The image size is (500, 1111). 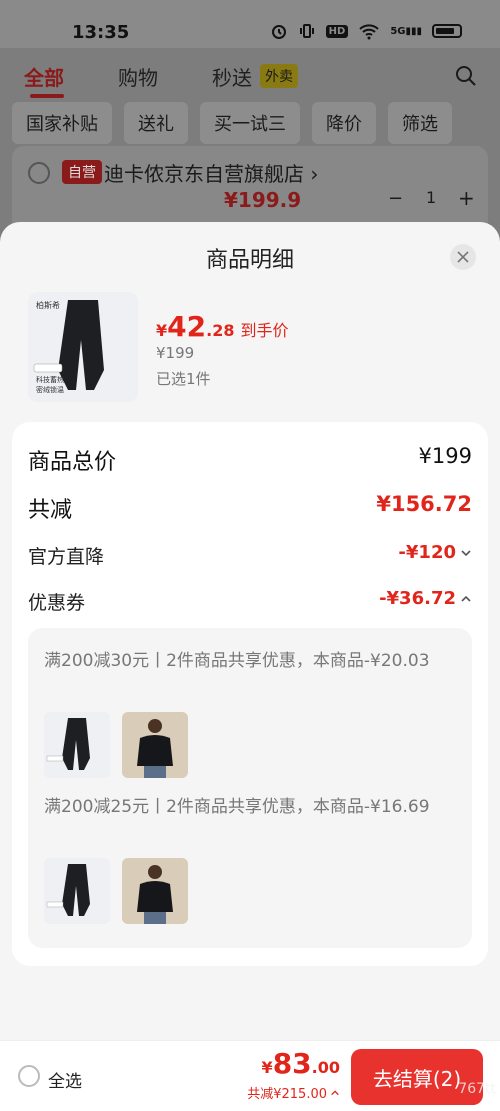 I want to click on tab-all: 全部, so click(x=44, y=76).